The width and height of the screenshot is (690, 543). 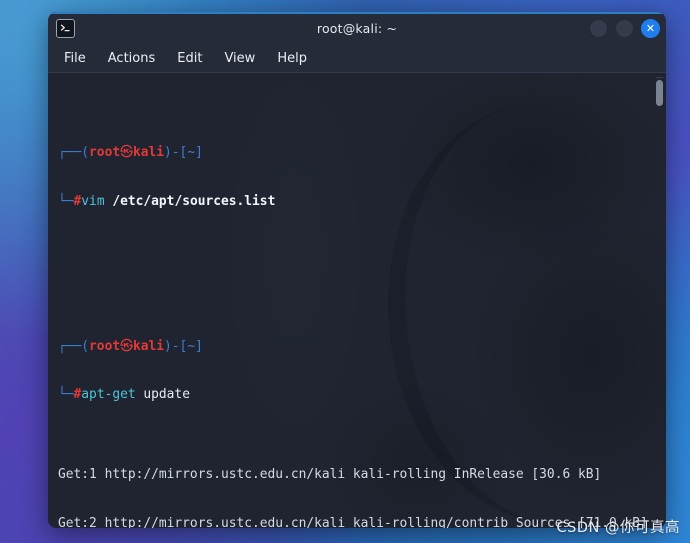 What do you see at coordinates (74, 153) in the screenshot?
I see `prompt-corner-top-1: ┌──(` at bounding box center [74, 153].